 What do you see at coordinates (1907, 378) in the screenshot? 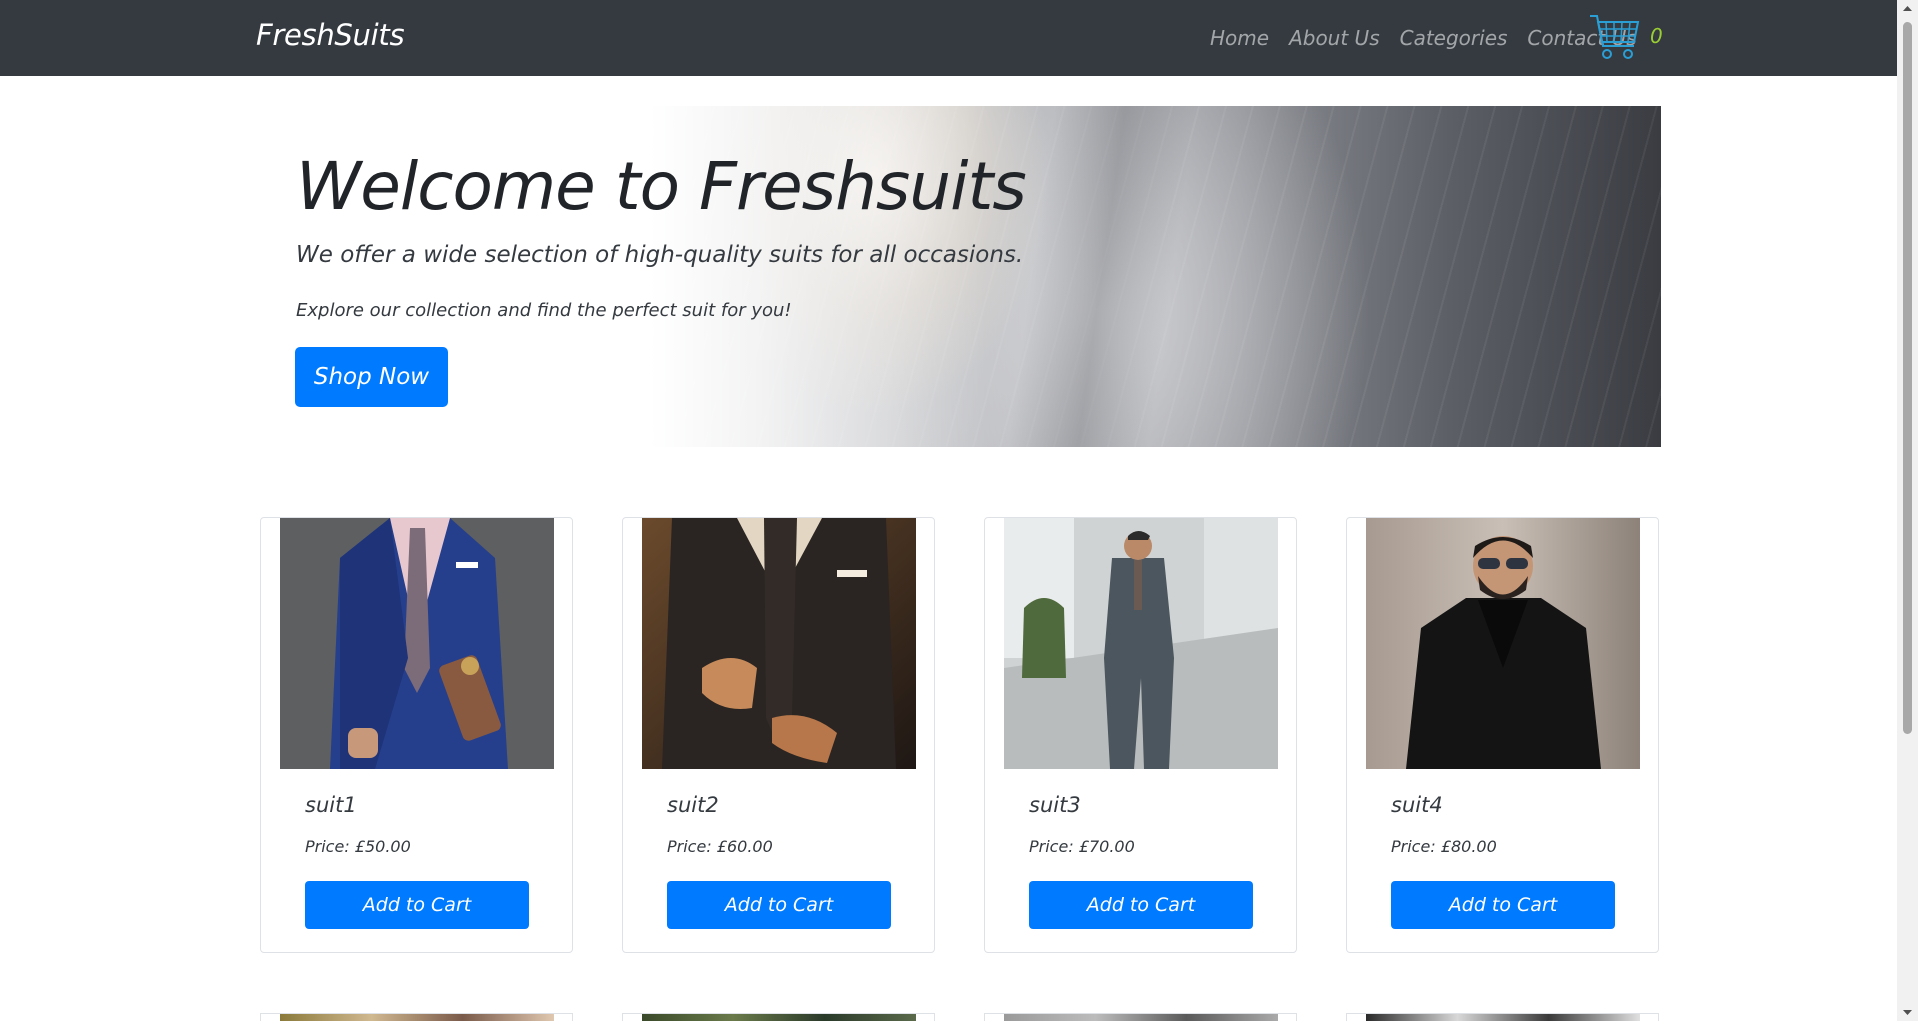
I see `scrollbar-thumb` at bounding box center [1907, 378].